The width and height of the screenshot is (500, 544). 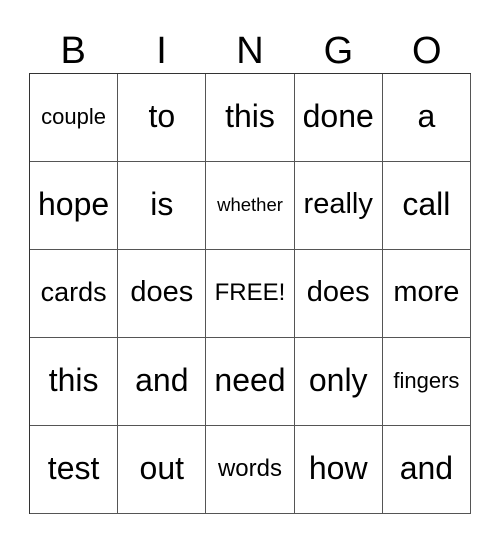 What do you see at coordinates (426, 294) in the screenshot?
I see `bingo-cell: more` at bounding box center [426, 294].